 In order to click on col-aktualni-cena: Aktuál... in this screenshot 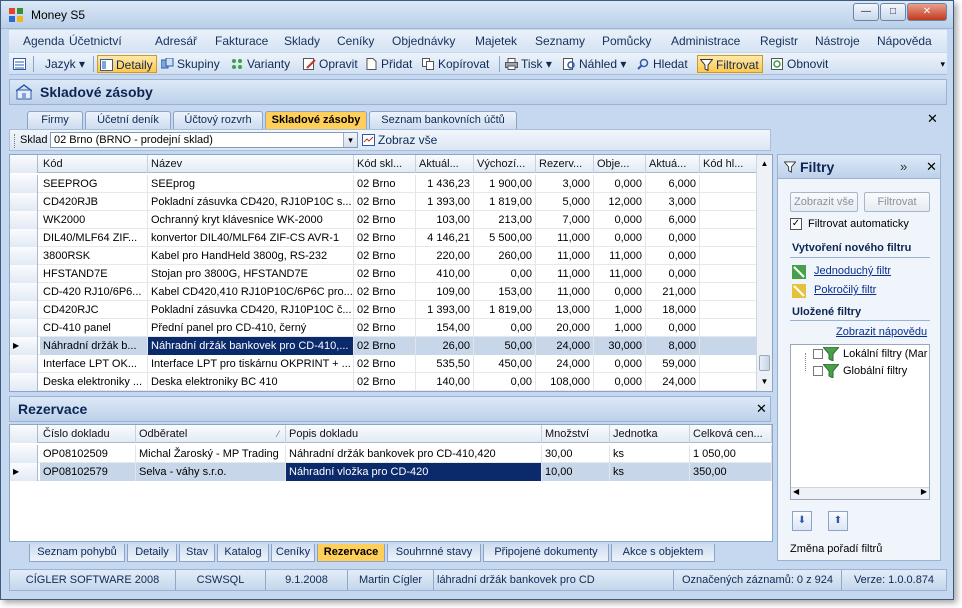, I will do `click(445, 164)`.